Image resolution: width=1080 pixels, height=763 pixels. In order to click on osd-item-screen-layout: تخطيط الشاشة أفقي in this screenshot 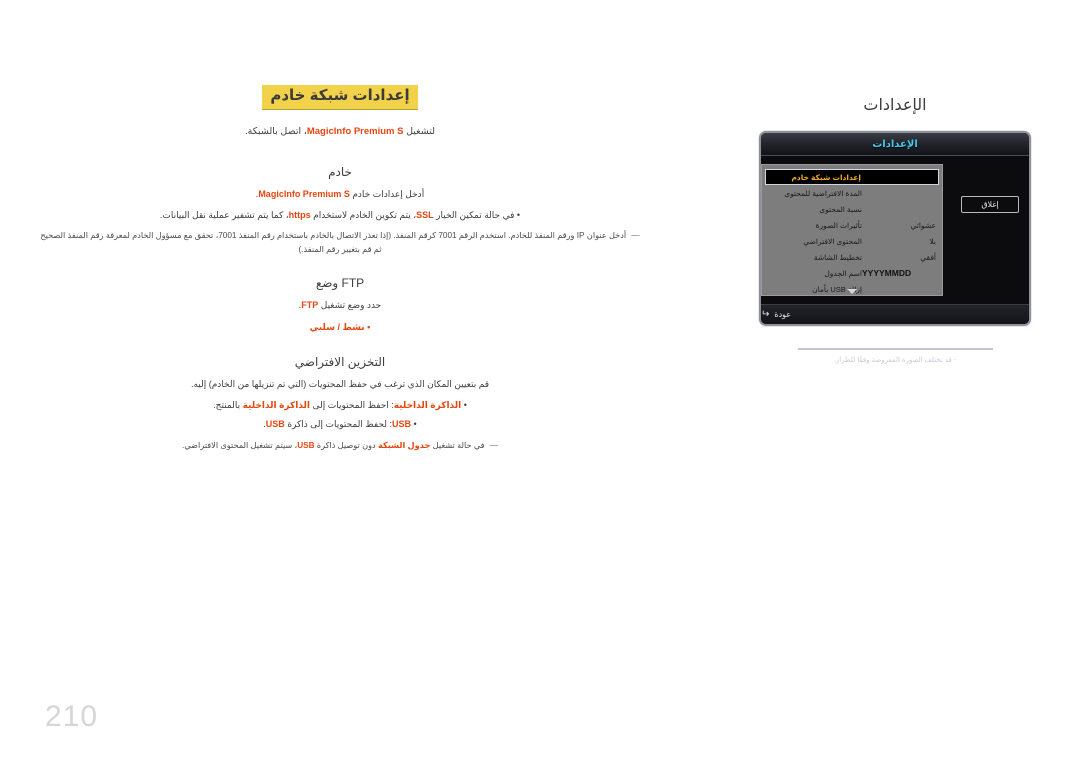, I will do `click(852, 257)`.